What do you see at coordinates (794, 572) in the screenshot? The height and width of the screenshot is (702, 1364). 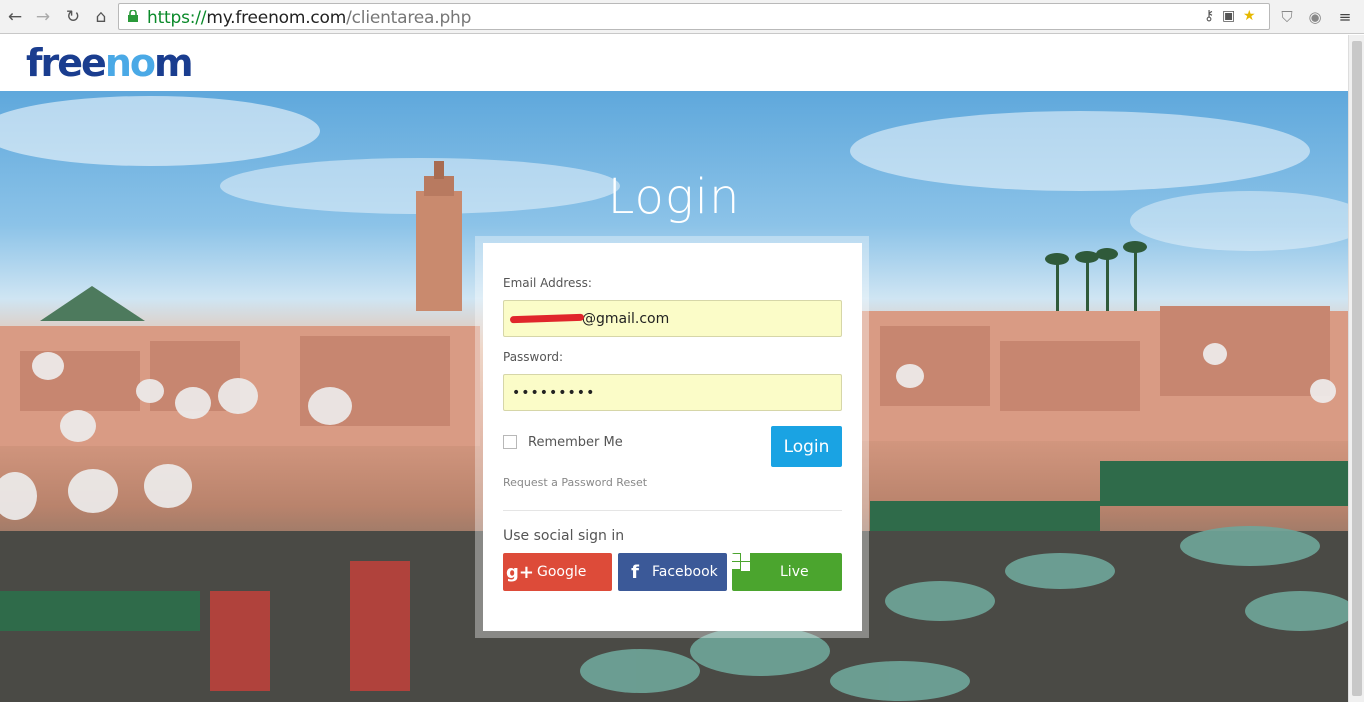 I see `live-label: Live` at bounding box center [794, 572].